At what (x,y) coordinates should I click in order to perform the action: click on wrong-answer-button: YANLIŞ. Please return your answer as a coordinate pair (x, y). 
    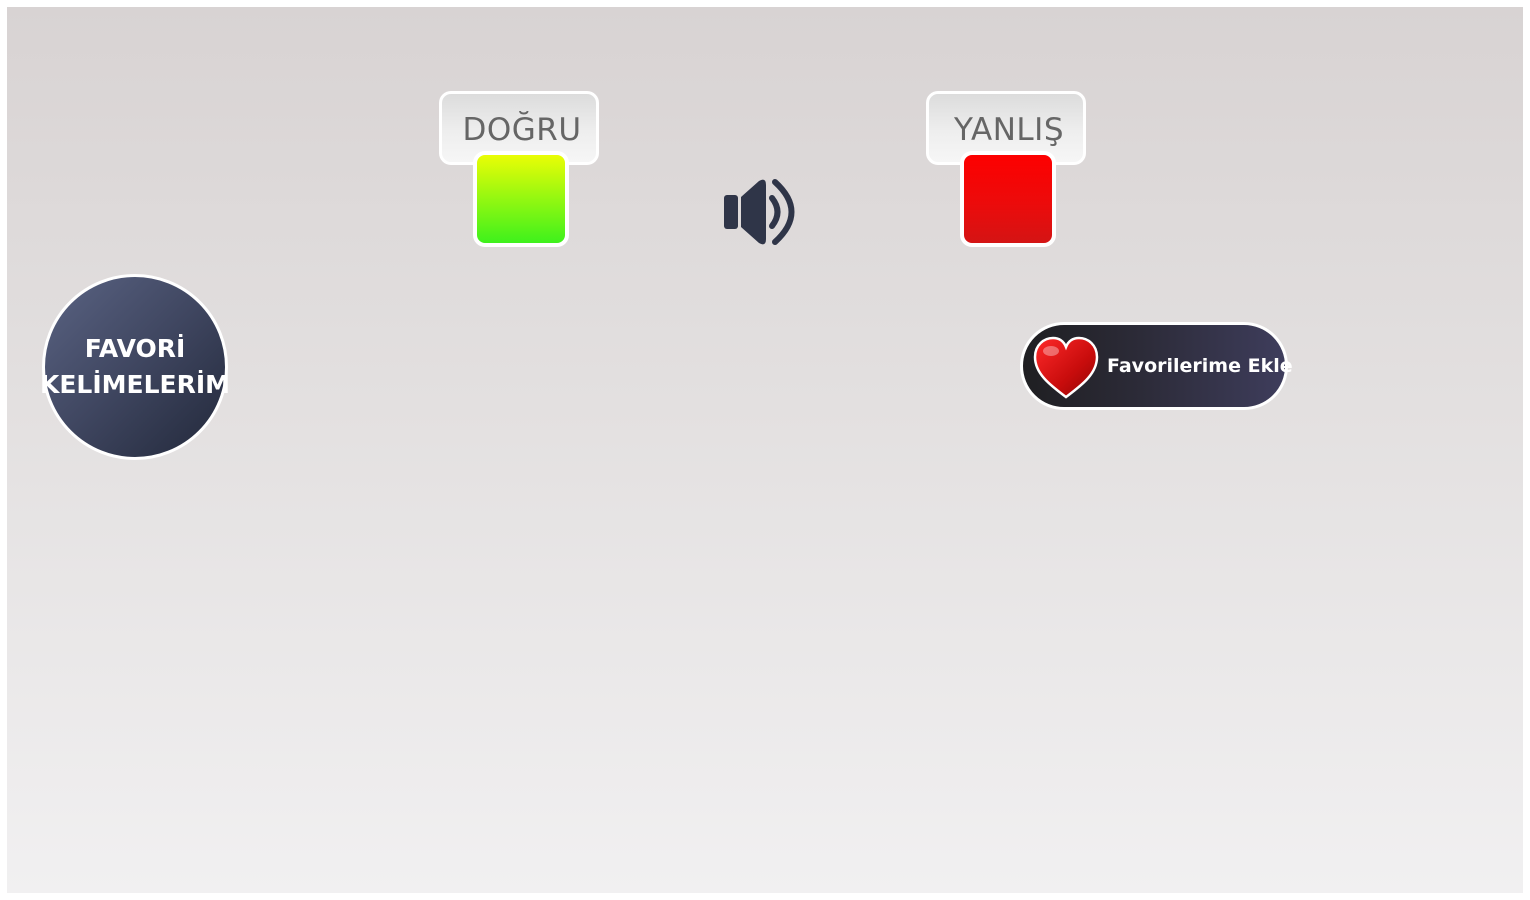
    Looking at the image, I should click on (1011, 171).